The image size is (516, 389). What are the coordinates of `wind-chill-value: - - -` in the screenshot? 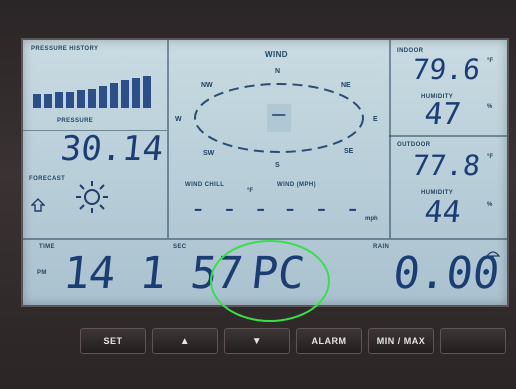 It's located at (229, 209).